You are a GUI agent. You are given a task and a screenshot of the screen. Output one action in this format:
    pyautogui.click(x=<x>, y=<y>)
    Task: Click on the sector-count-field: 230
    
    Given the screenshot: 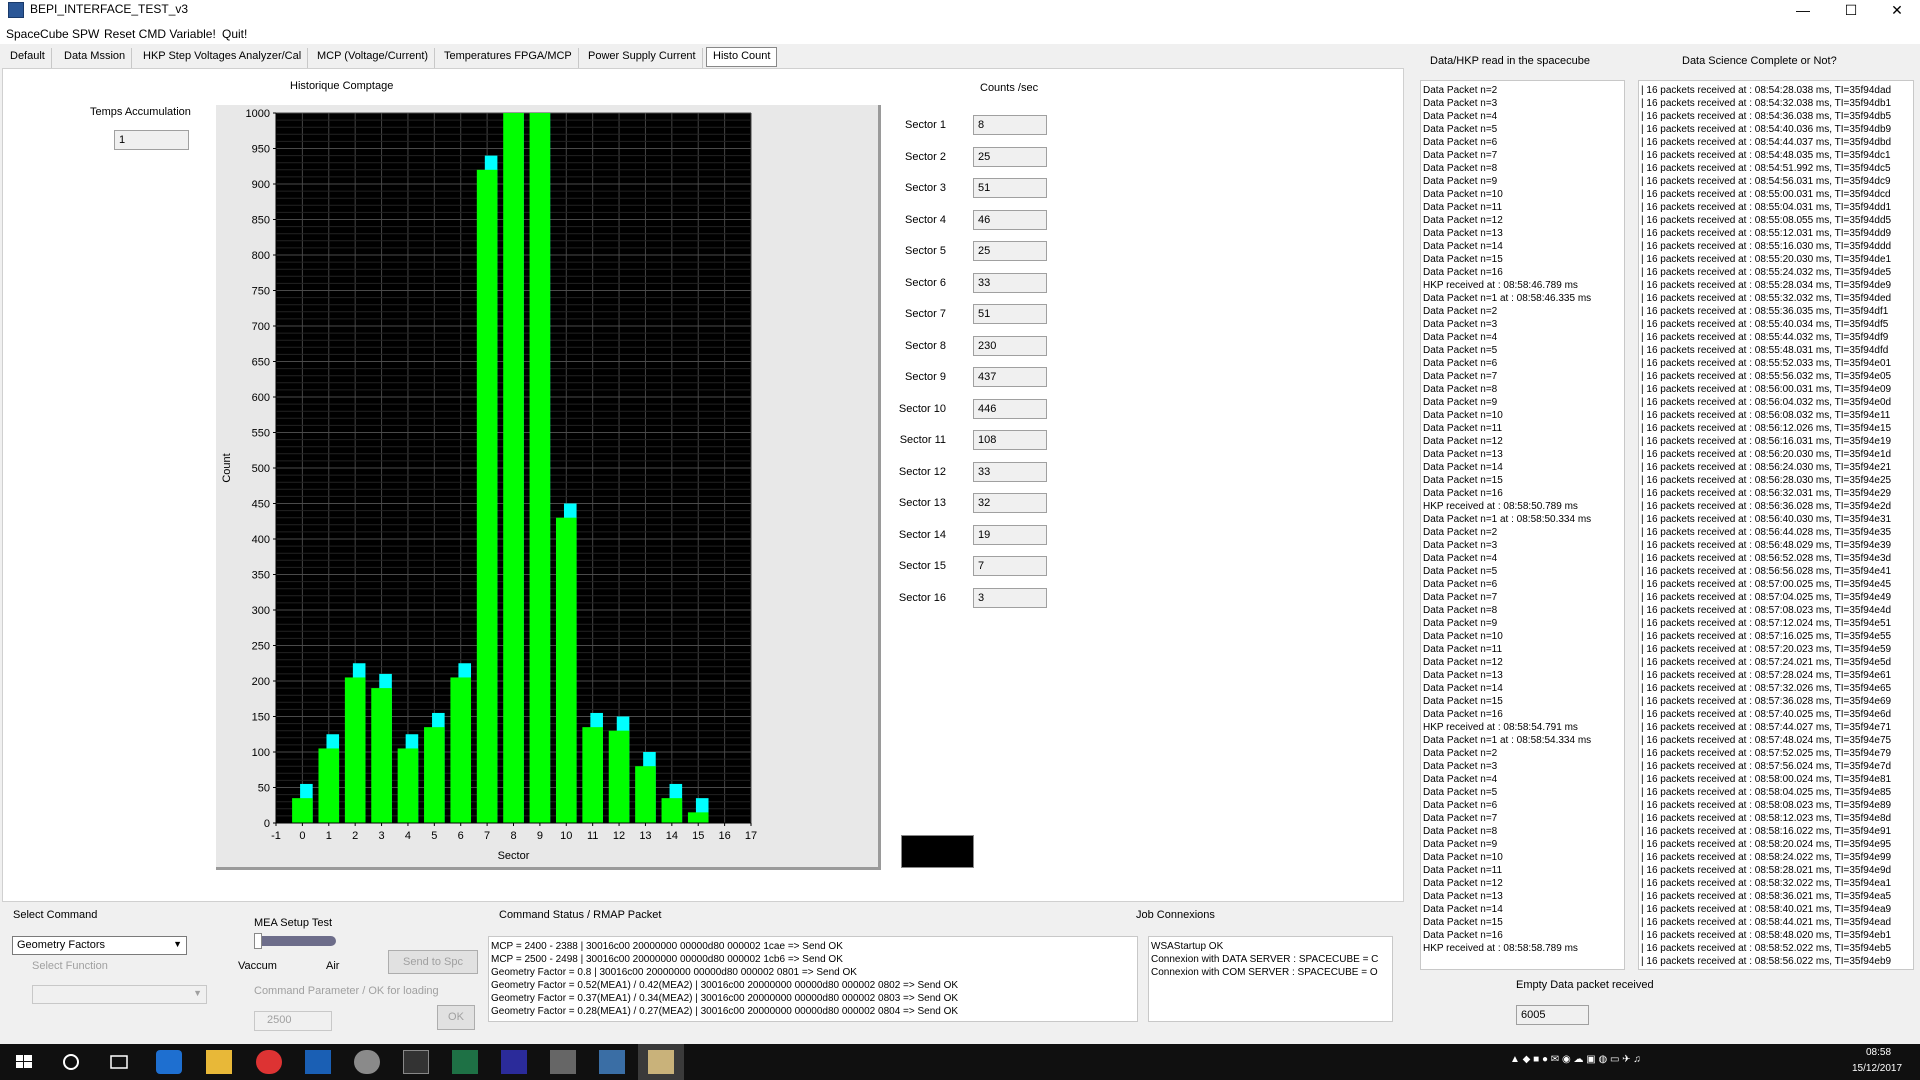 What is the action you would take?
    pyautogui.click(x=1010, y=346)
    